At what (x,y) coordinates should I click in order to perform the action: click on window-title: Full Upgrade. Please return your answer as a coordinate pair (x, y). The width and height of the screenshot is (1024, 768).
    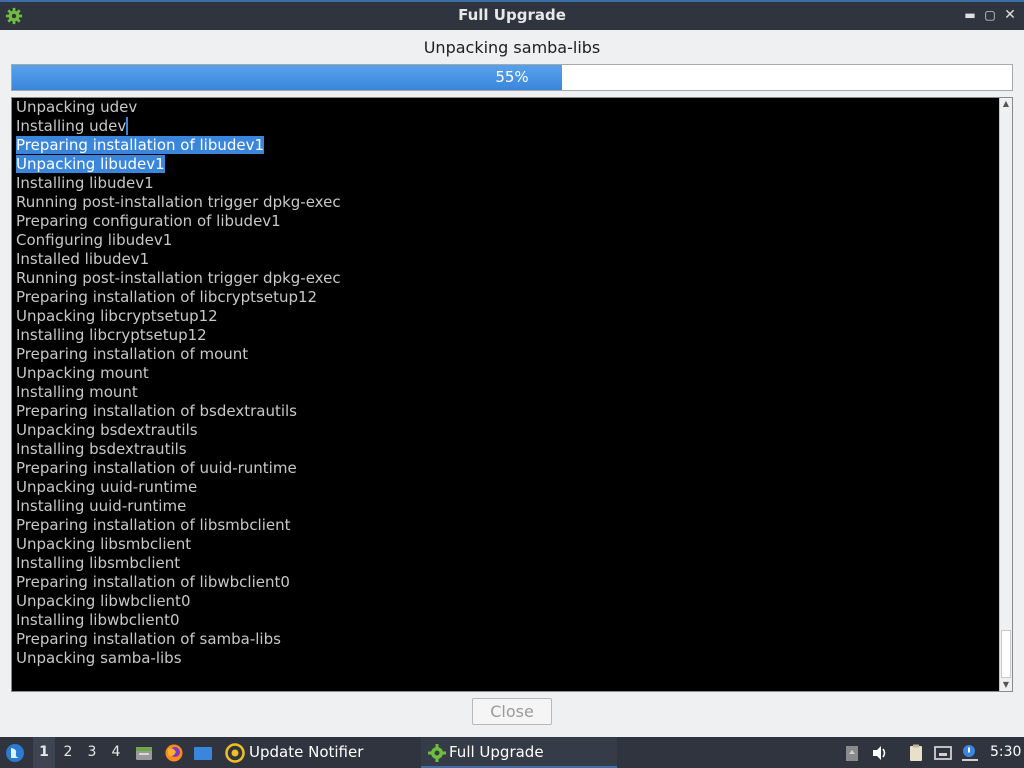
    Looking at the image, I should click on (512, 15).